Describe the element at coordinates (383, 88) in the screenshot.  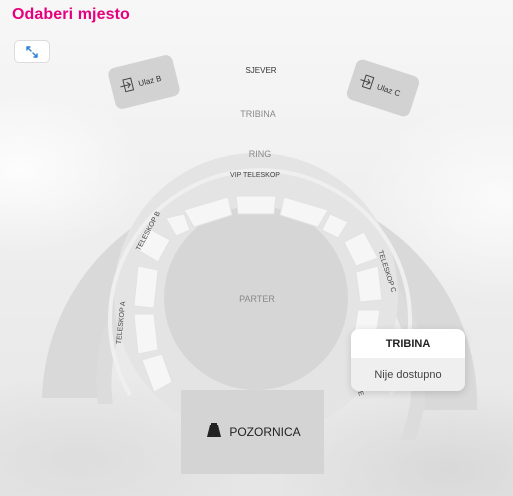
I see `entrance-ulaz-c: Ulaz C` at that location.